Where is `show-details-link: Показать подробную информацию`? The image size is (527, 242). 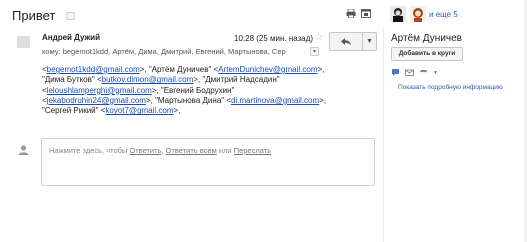 show-details-link: Показать подробную информацию is located at coordinates (450, 87).